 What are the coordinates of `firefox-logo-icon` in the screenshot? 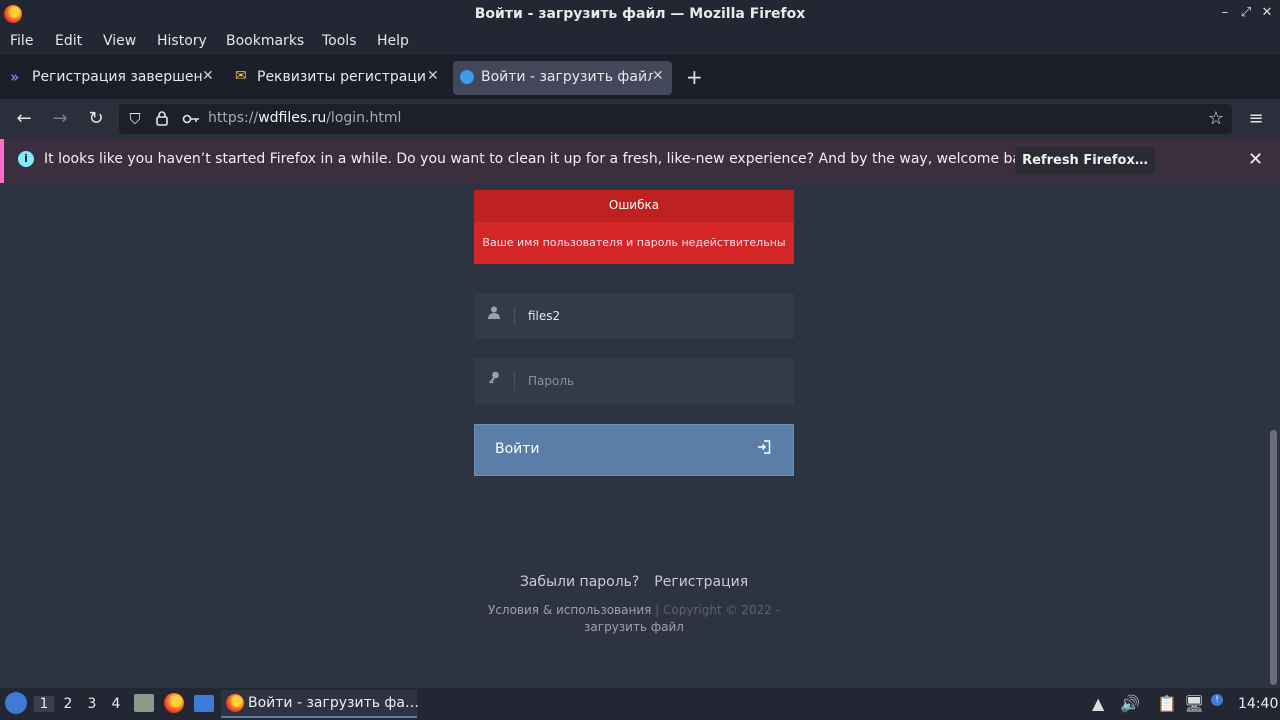 It's located at (13, 14).